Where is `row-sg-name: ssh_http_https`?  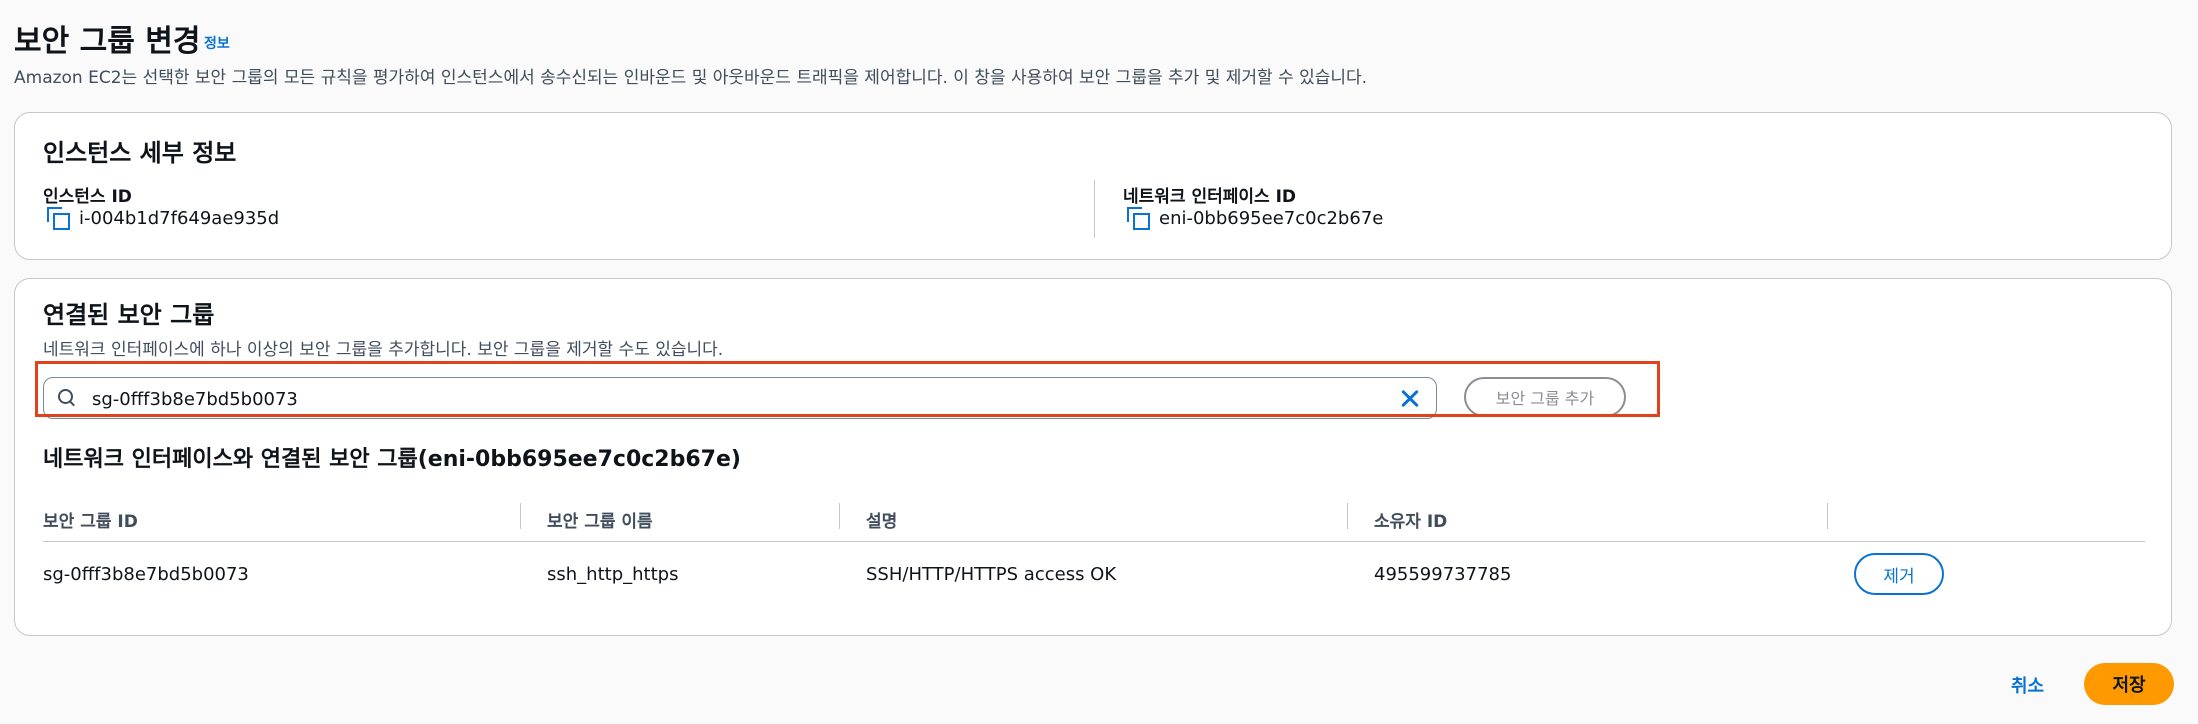 row-sg-name: ssh_http_https is located at coordinates (613, 574).